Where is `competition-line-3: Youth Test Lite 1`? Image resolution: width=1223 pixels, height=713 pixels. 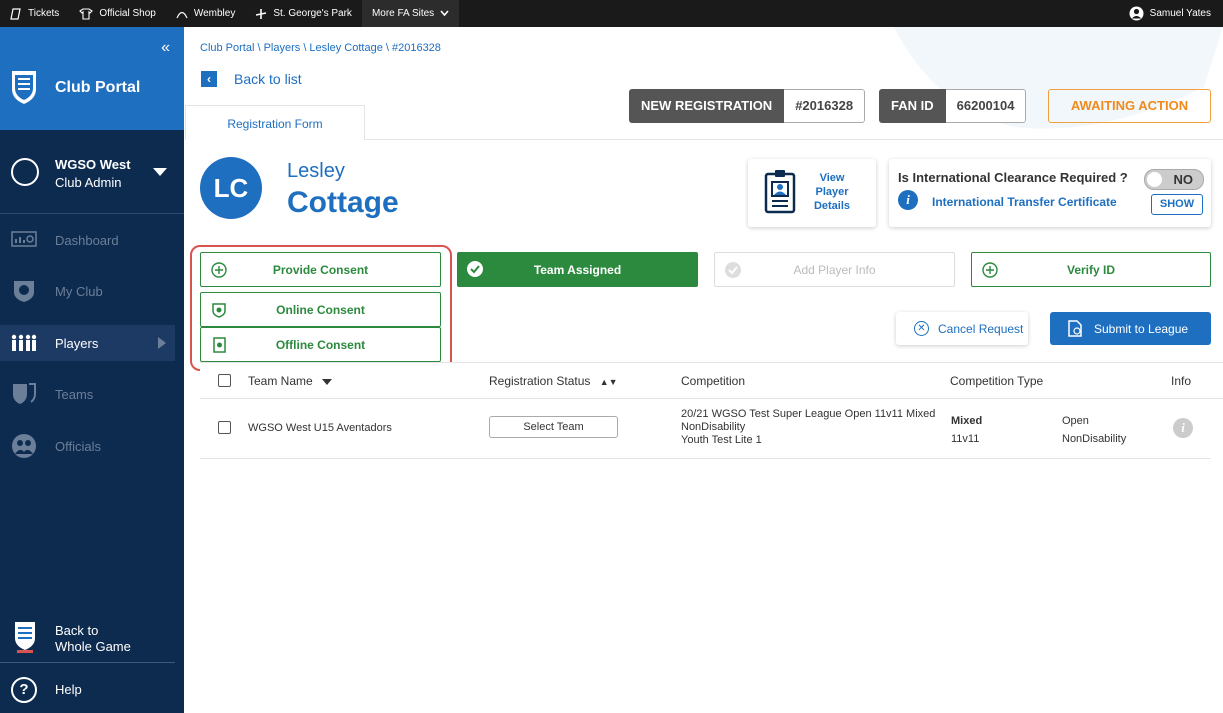
competition-line-3: Youth Test Lite 1 is located at coordinates (721, 440).